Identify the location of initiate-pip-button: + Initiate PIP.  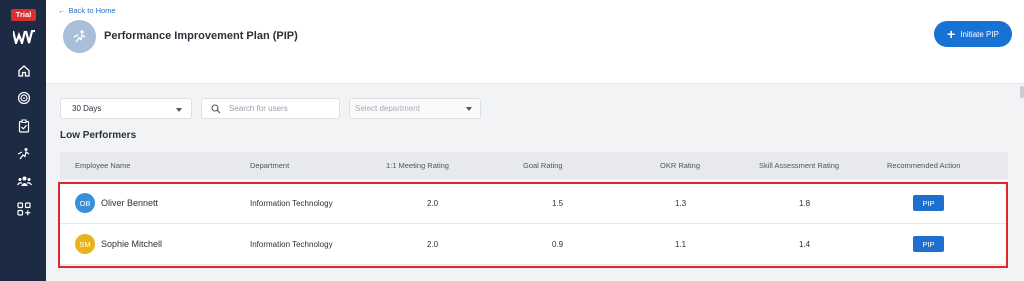
(973, 34).